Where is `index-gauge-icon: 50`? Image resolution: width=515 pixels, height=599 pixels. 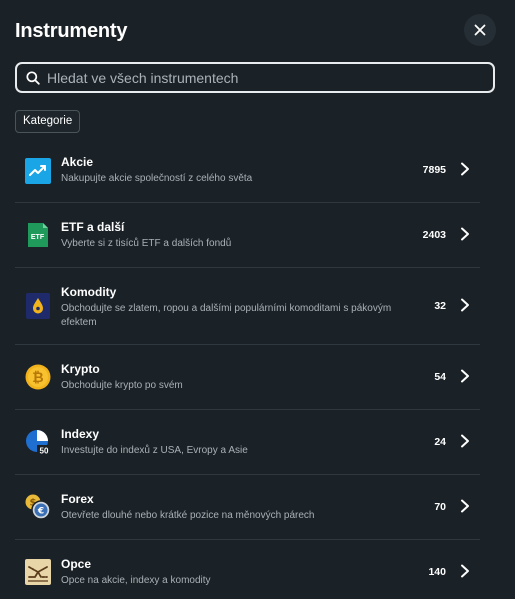
index-gauge-icon: 50 is located at coordinates (38, 443).